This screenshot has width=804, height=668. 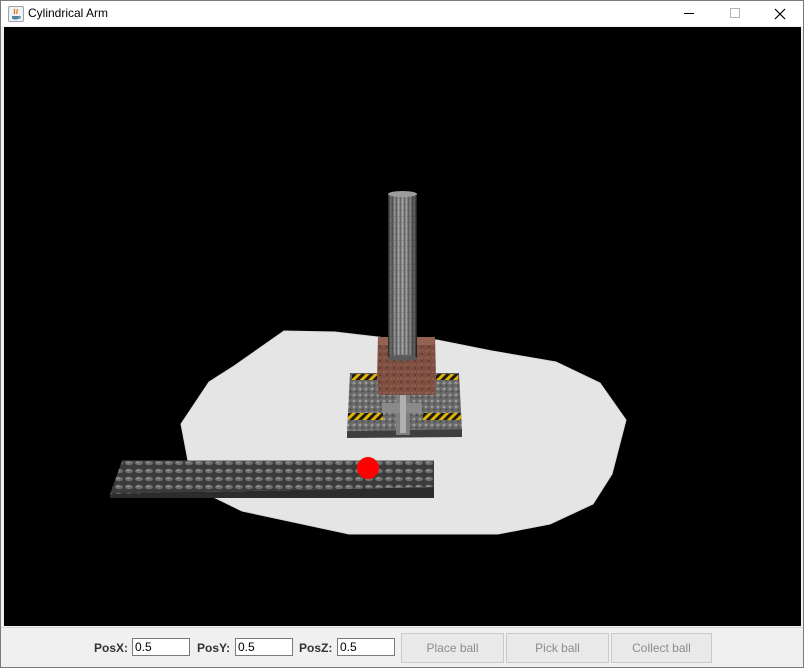 I want to click on close-icon, so click(x=780, y=14).